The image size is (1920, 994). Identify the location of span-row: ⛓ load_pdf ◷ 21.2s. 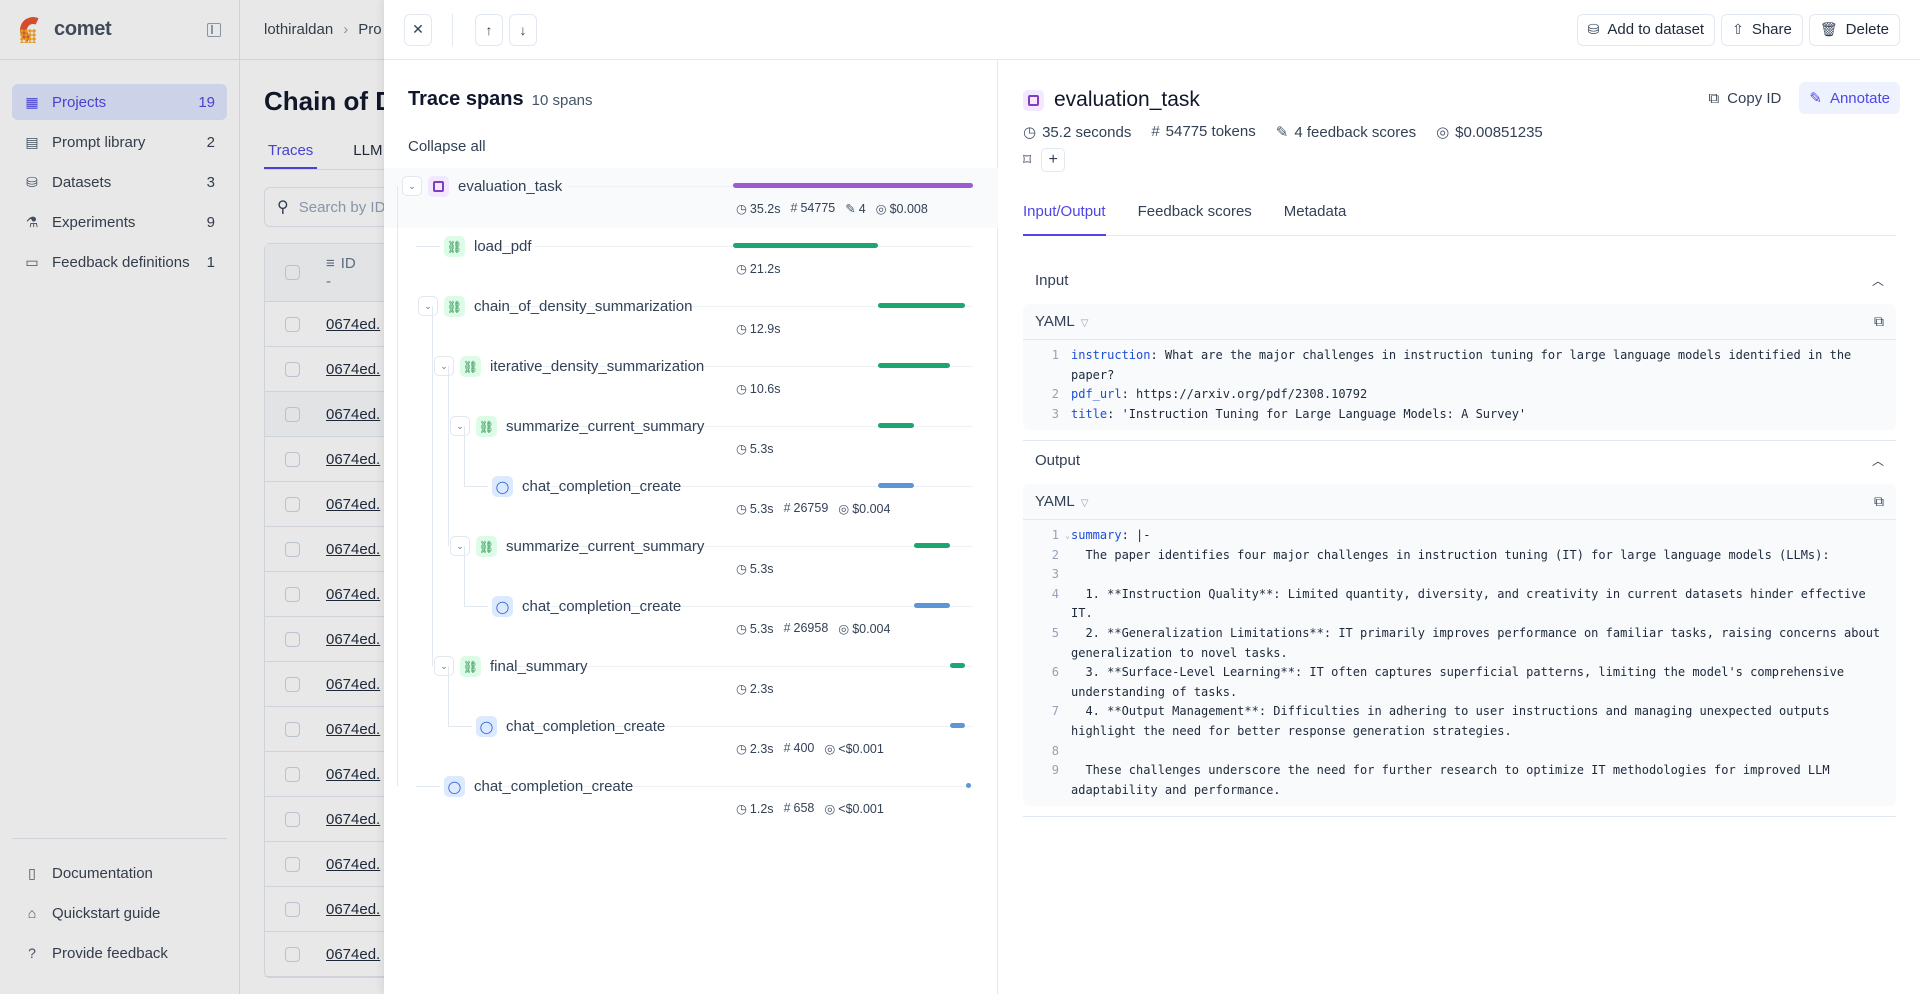
(691, 258).